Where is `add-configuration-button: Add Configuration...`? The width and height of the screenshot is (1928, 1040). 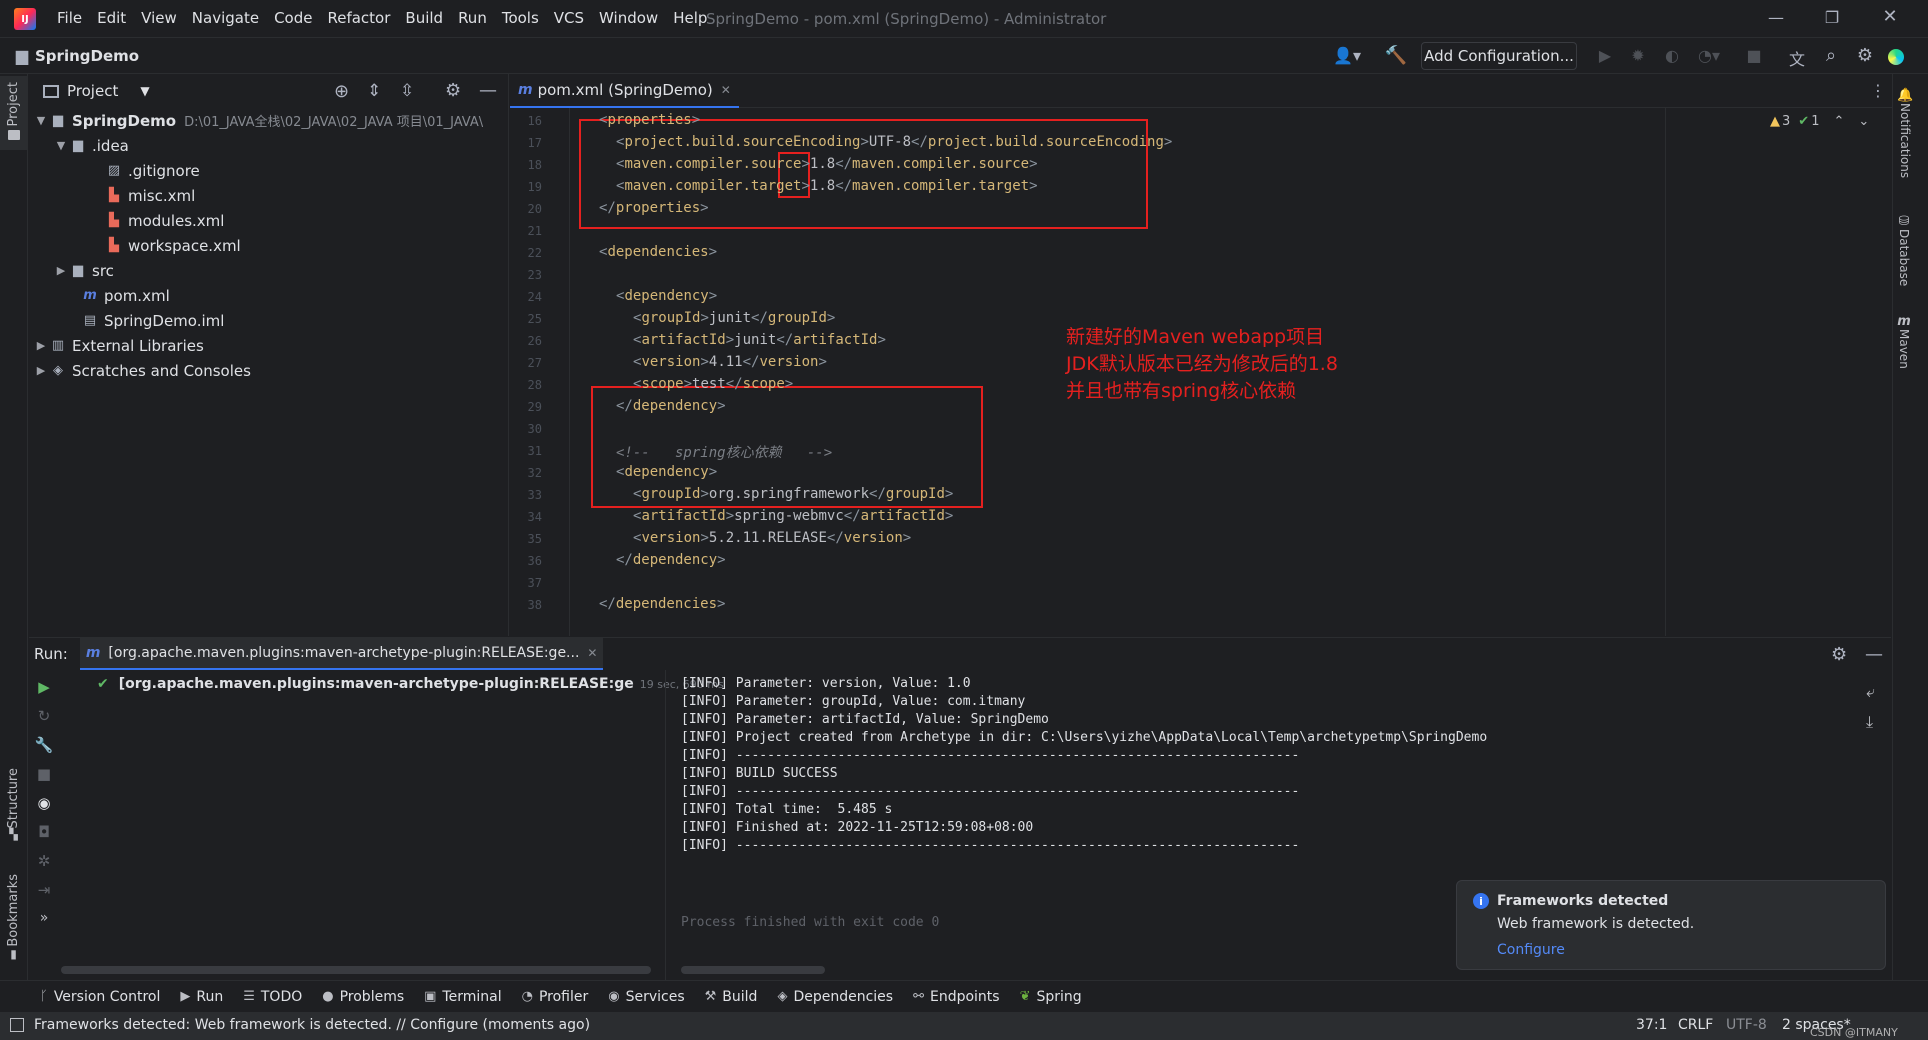
add-configuration-button: Add Configuration... is located at coordinates (1499, 56).